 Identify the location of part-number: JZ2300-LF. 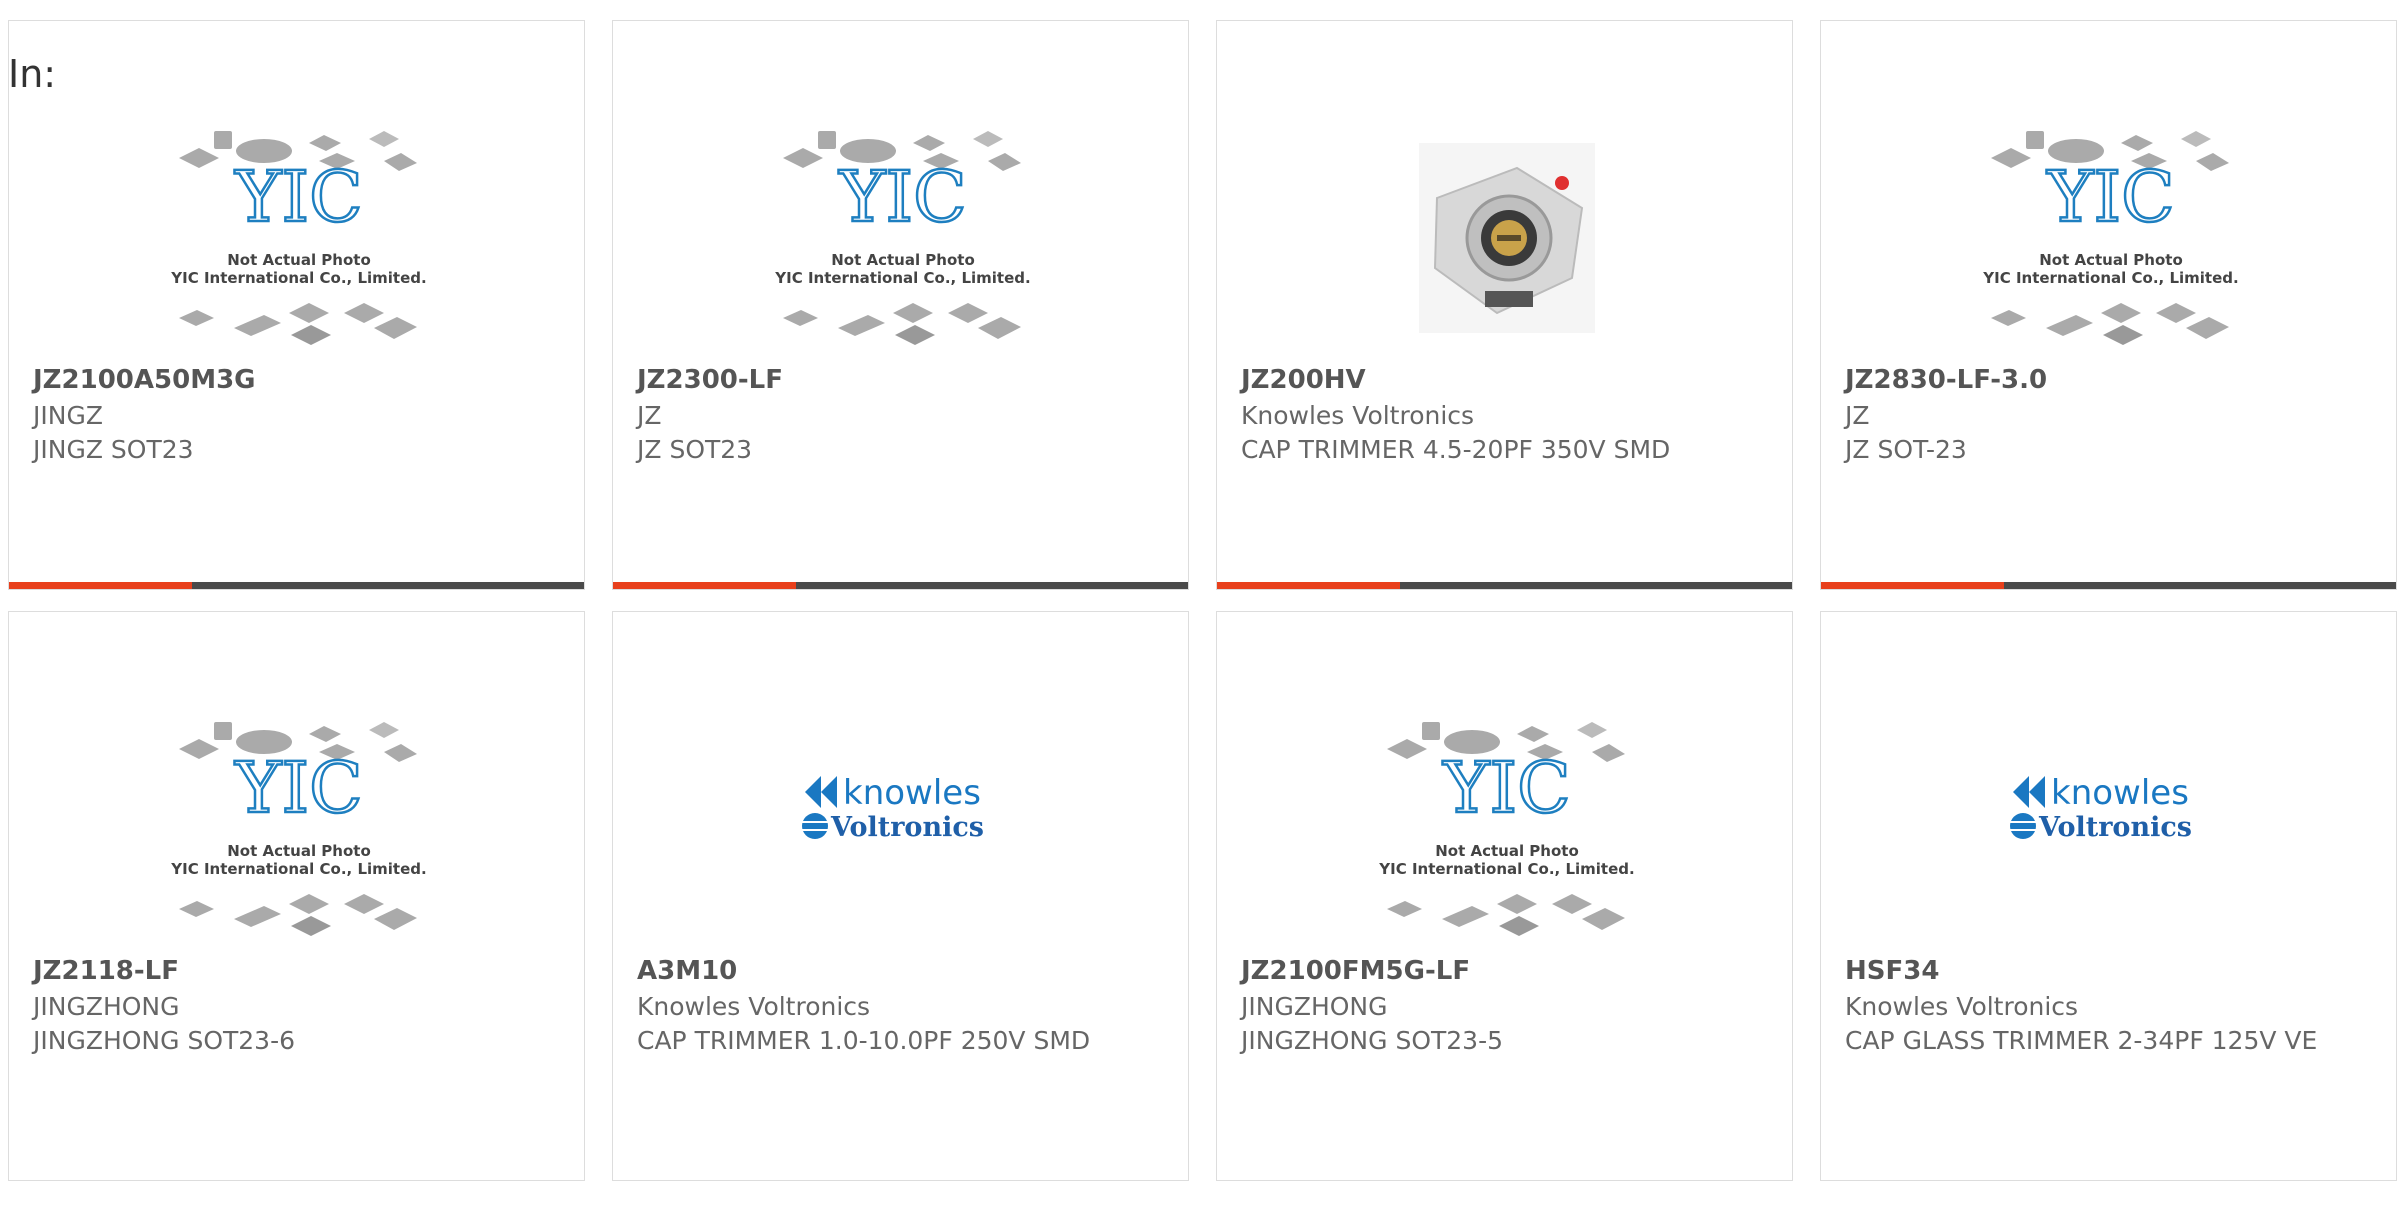
(710, 380).